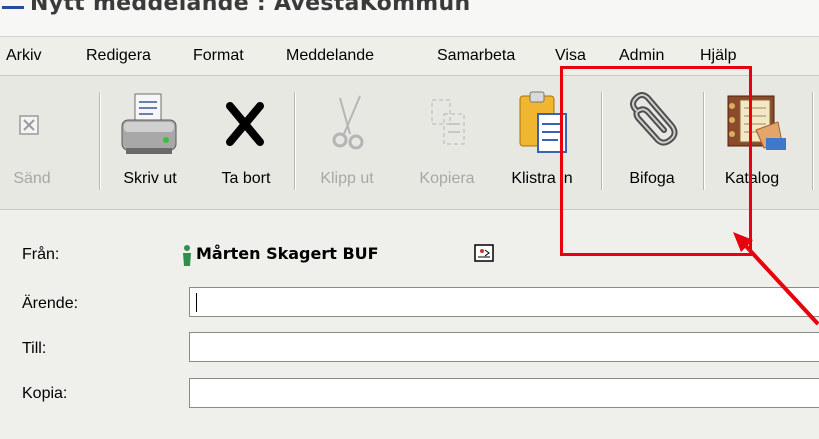 Image resolution: width=819 pixels, height=439 pixels. I want to click on delete-button: Ta bort, so click(246, 143).